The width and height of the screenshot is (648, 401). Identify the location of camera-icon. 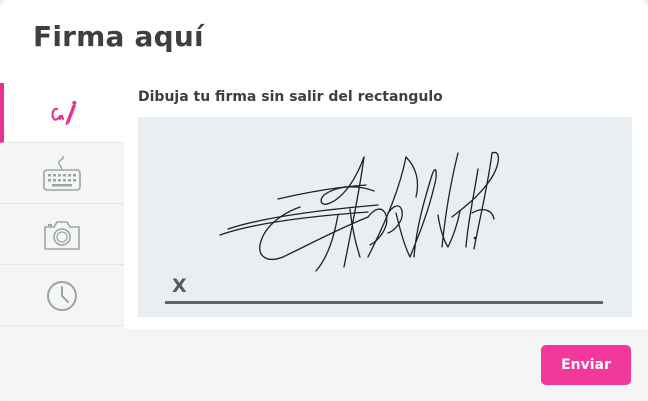
(62, 235).